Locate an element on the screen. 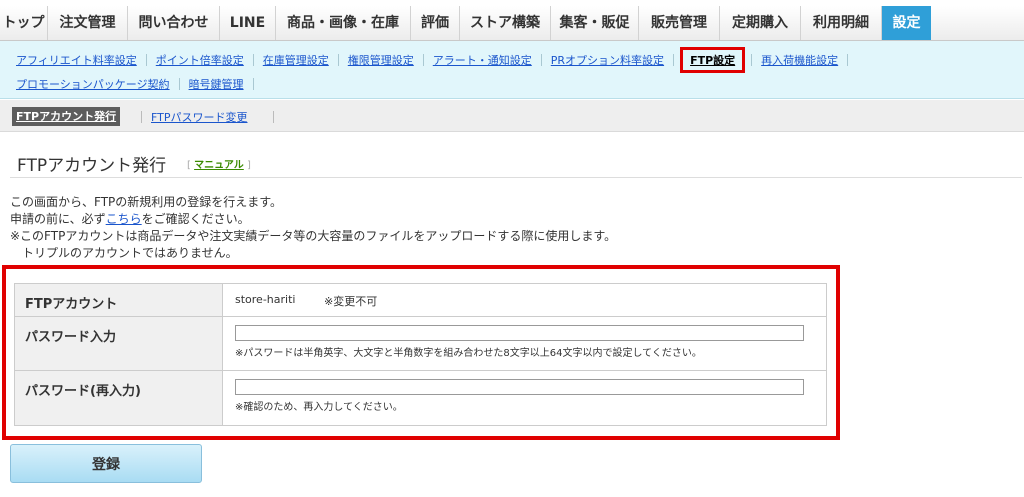 This screenshot has width=1024, height=497. sub-link-alerts: アラート・通知設定 is located at coordinates (482, 60).